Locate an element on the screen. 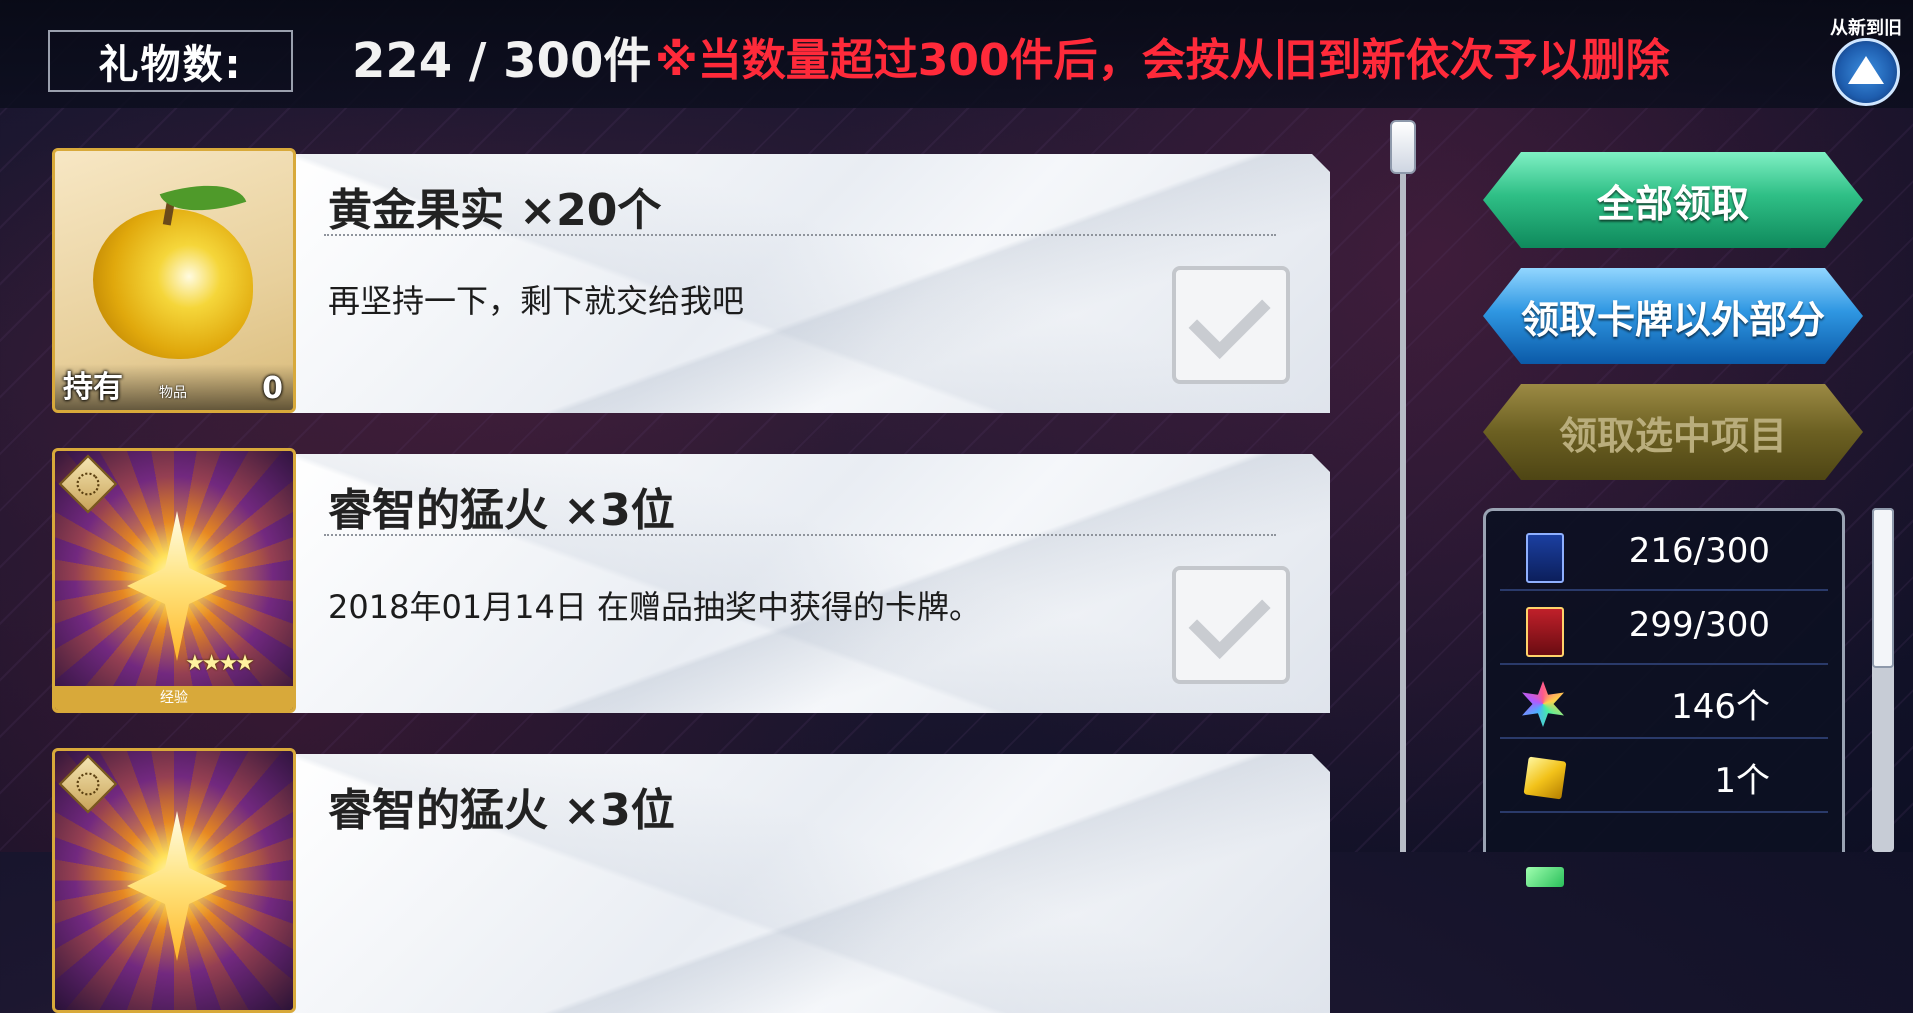 This screenshot has width=1913, height=1013. sort-order-label: 从新到旧 is located at coordinates (1866, 28).